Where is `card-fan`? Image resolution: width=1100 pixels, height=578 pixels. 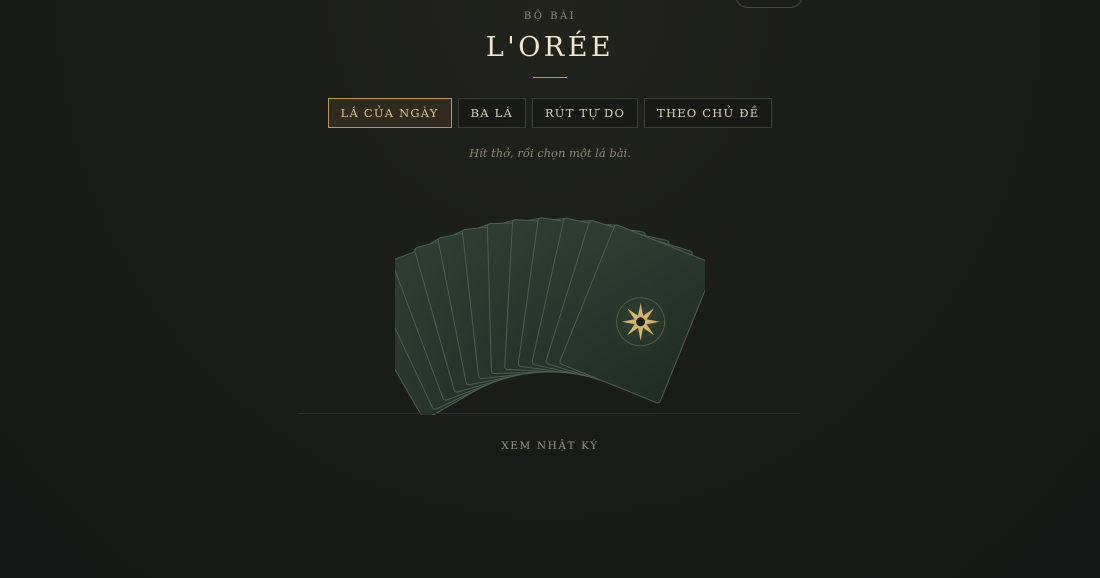
card-fan is located at coordinates (550, 316).